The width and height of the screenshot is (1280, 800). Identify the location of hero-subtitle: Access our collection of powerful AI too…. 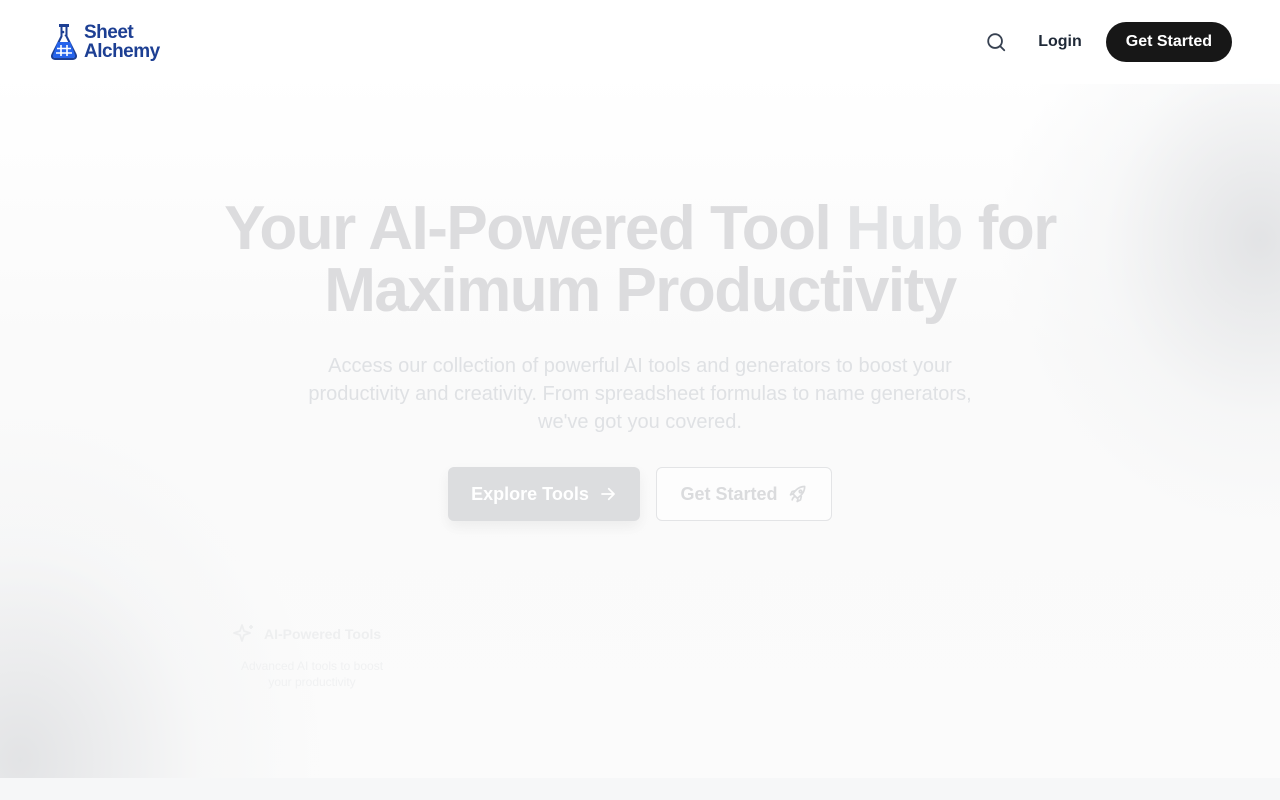
(640, 394).